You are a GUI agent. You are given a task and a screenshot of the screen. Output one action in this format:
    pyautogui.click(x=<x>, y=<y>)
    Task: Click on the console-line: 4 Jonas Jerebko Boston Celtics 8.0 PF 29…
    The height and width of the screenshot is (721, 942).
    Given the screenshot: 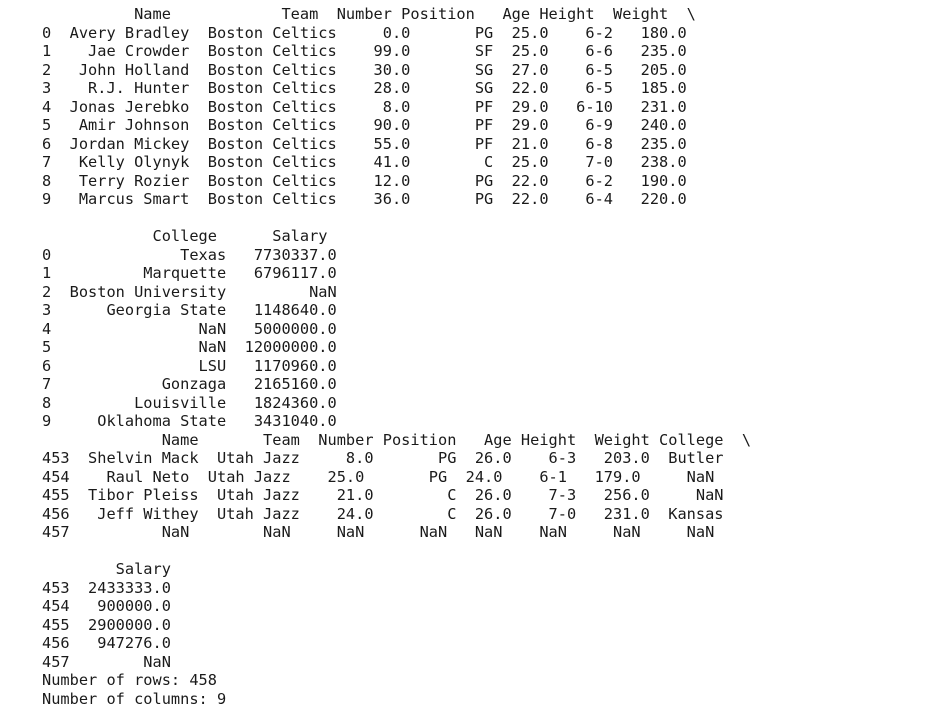 What is the action you would take?
    pyautogui.click(x=378, y=106)
    